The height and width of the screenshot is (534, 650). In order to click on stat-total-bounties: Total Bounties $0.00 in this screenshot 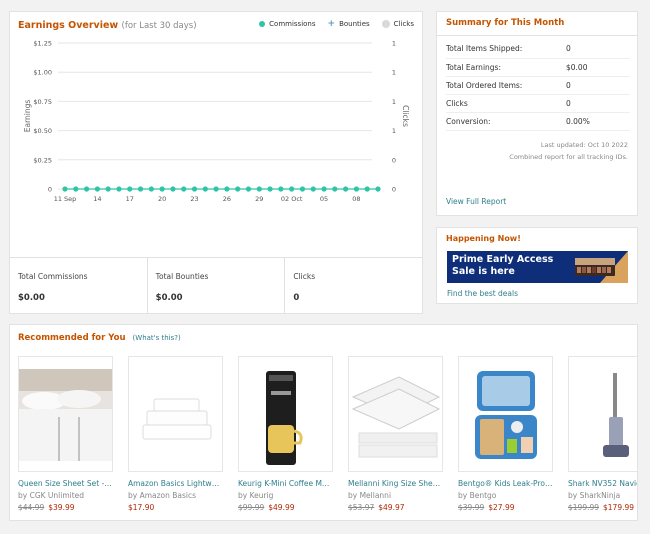, I will do `click(217, 286)`.